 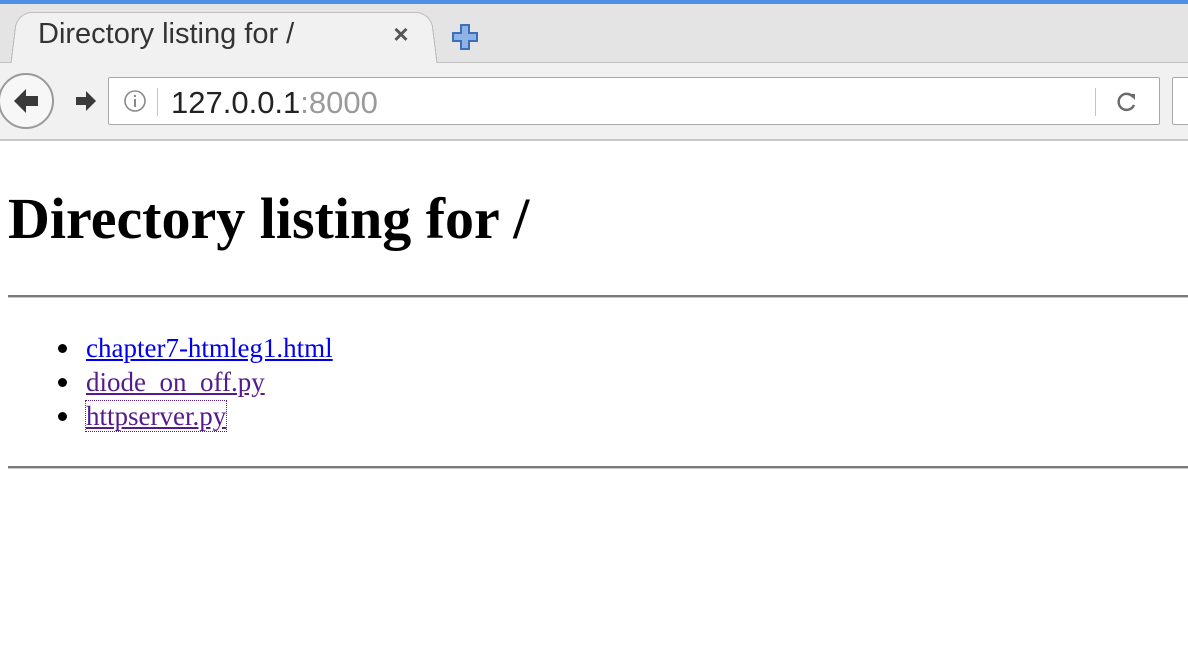 I want to click on navigation-toolbar: 127.0.0.1:8000, so click(x=594, y=101).